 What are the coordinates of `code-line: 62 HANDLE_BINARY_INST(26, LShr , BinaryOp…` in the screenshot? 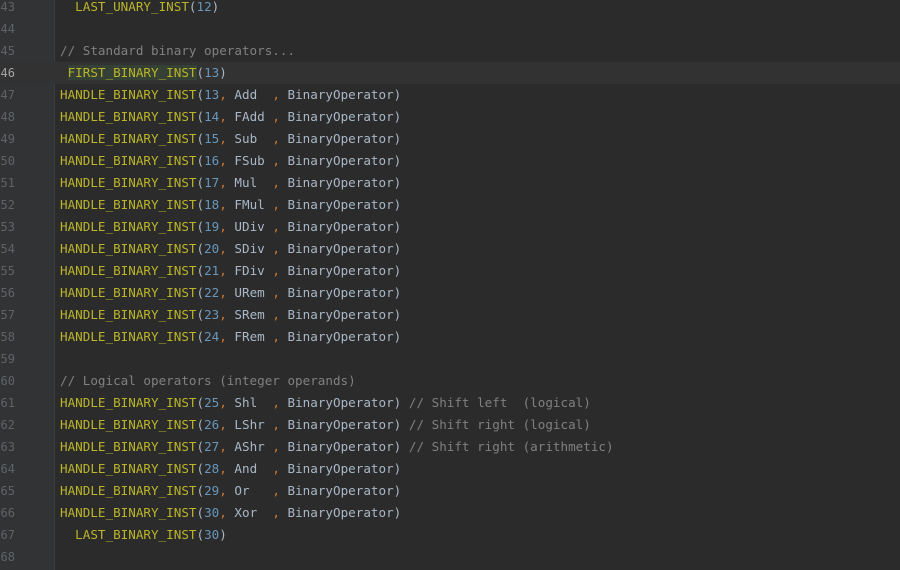 It's located at (450, 425).